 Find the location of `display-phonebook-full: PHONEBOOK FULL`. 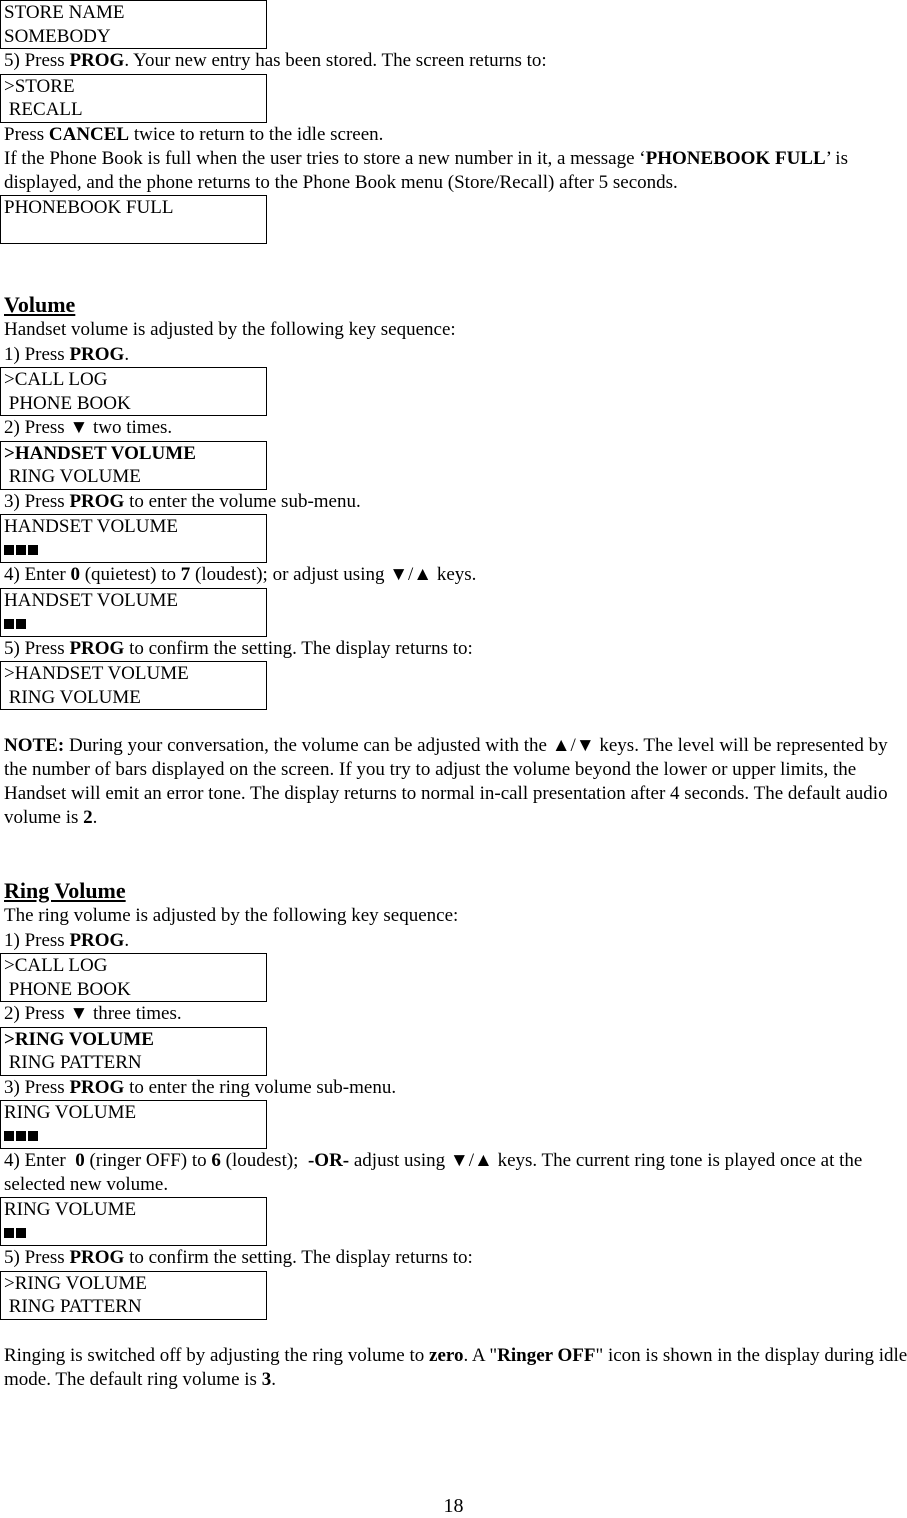

display-phonebook-full: PHONEBOOK FULL is located at coordinates (133, 219).